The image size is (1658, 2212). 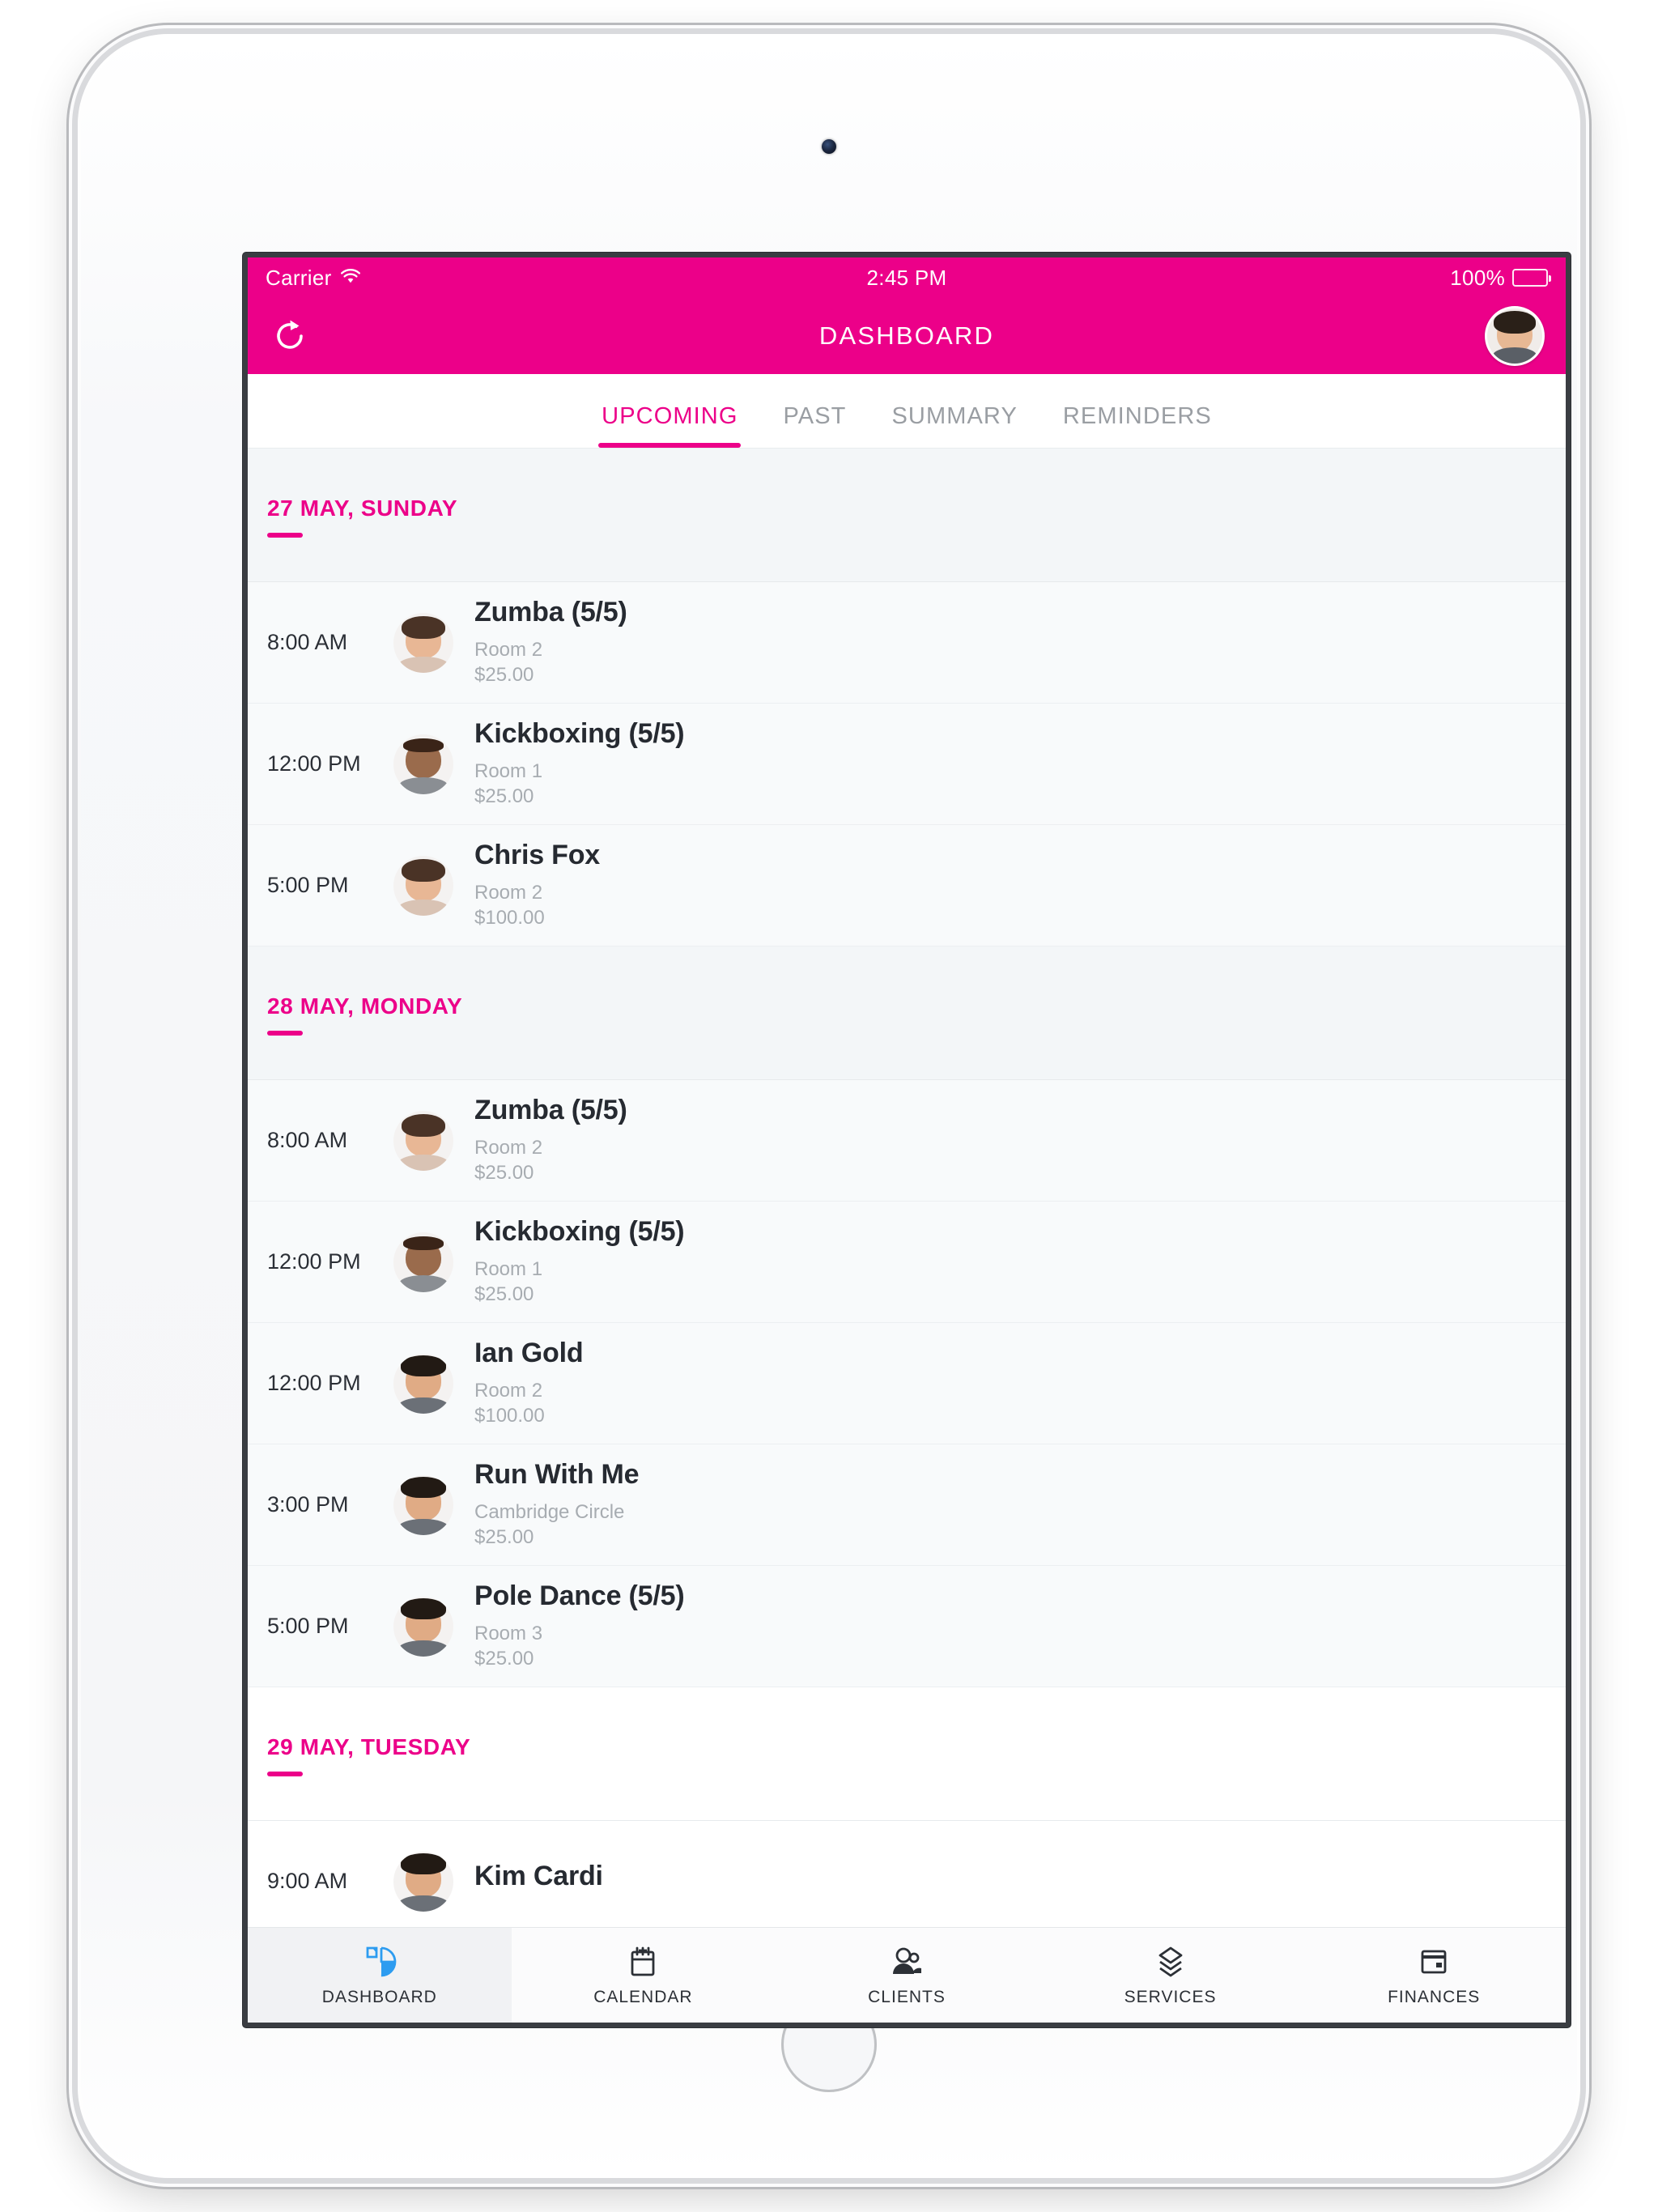 What do you see at coordinates (829, 146) in the screenshot?
I see `front-camera-icon` at bounding box center [829, 146].